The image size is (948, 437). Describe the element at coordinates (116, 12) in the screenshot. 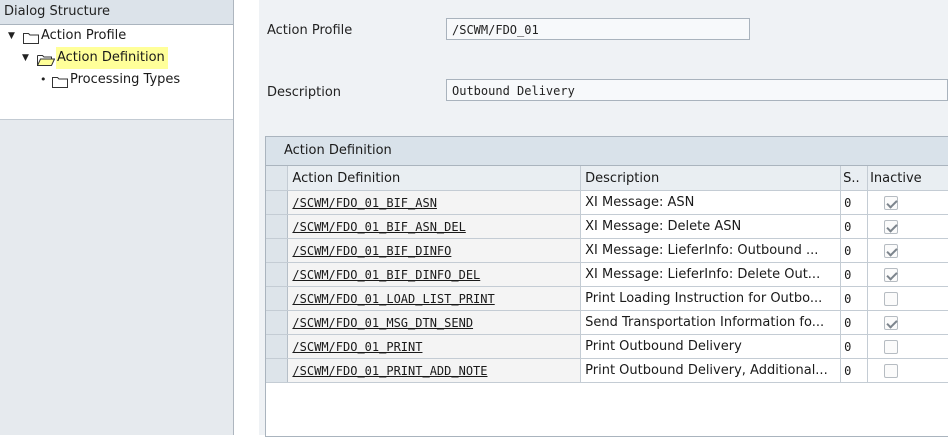

I see `dialog-structure-header: Dialog Structure` at that location.